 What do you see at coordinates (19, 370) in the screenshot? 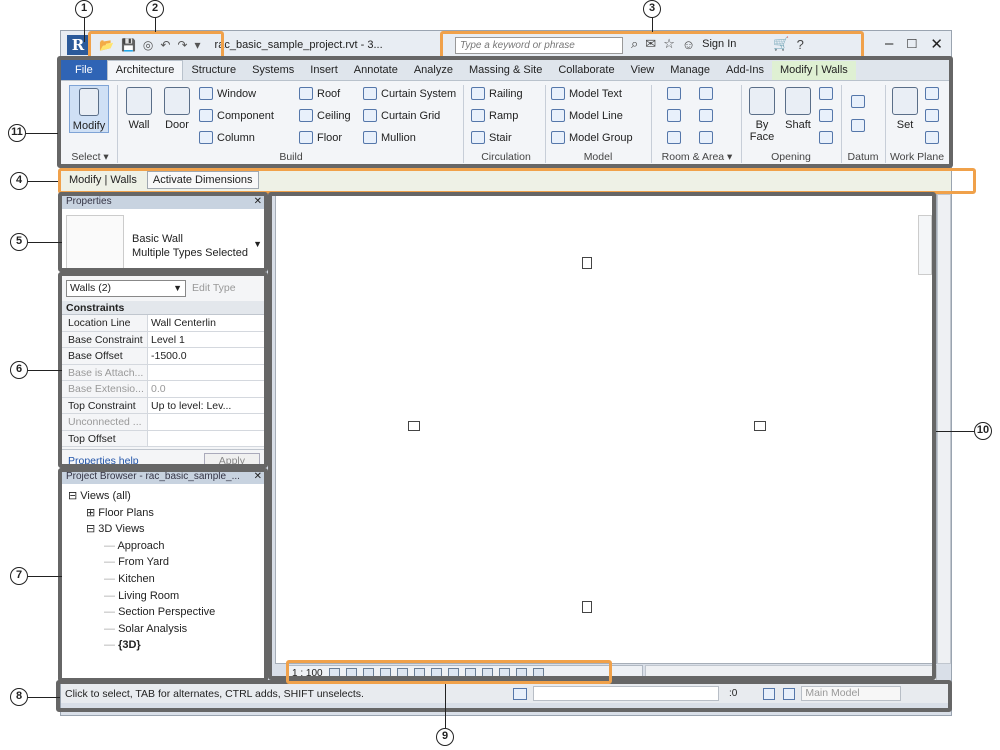
I see `callout-6: 6` at bounding box center [19, 370].